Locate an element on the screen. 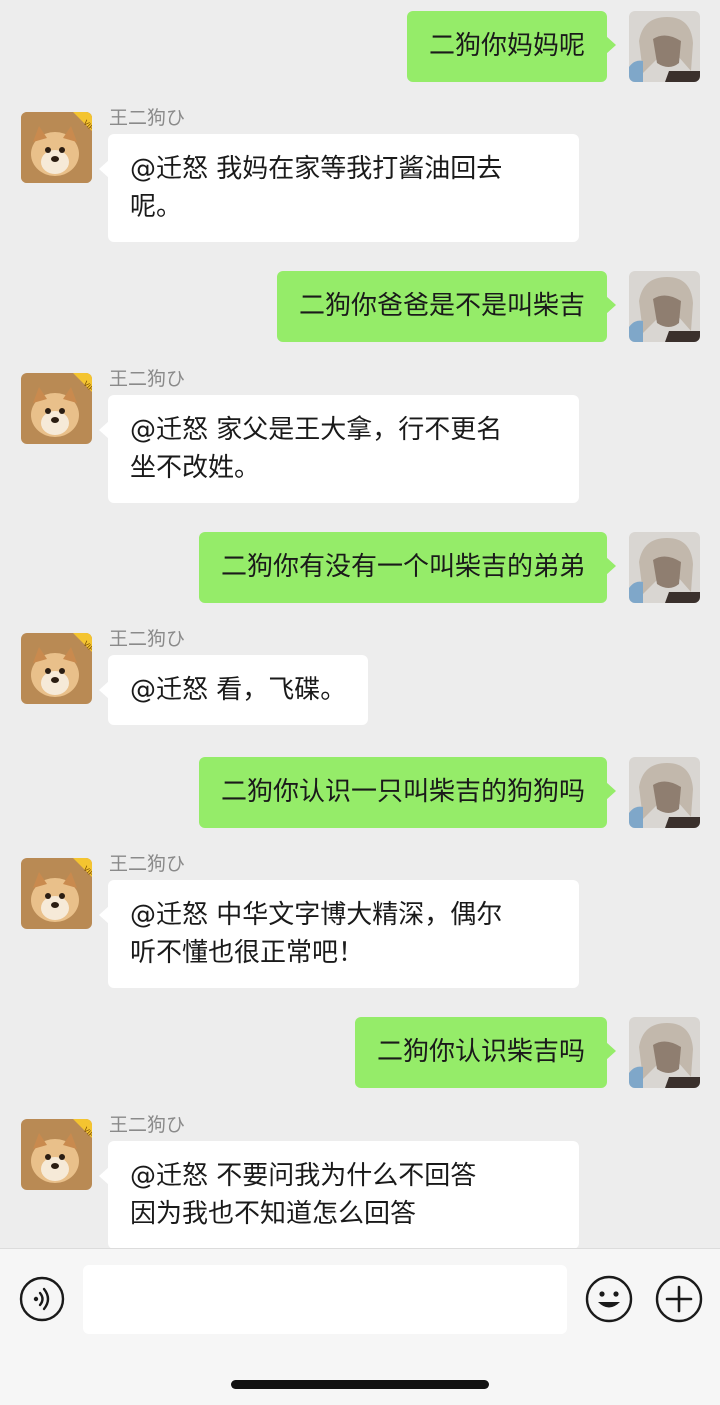 Image resolution: width=720 pixels, height=1405 pixels. self-message-bubble: 二狗你有没有一个叫柴吉的弟弟 is located at coordinates (407, 567).